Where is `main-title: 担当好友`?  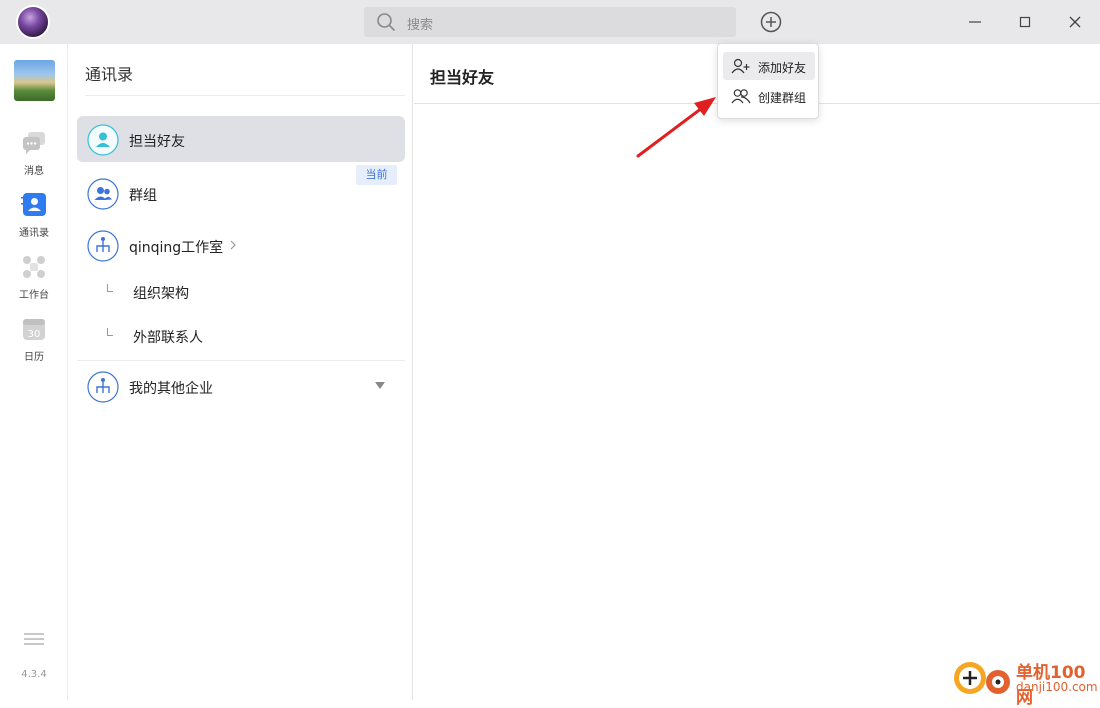 main-title: 担当好友 is located at coordinates (462, 77).